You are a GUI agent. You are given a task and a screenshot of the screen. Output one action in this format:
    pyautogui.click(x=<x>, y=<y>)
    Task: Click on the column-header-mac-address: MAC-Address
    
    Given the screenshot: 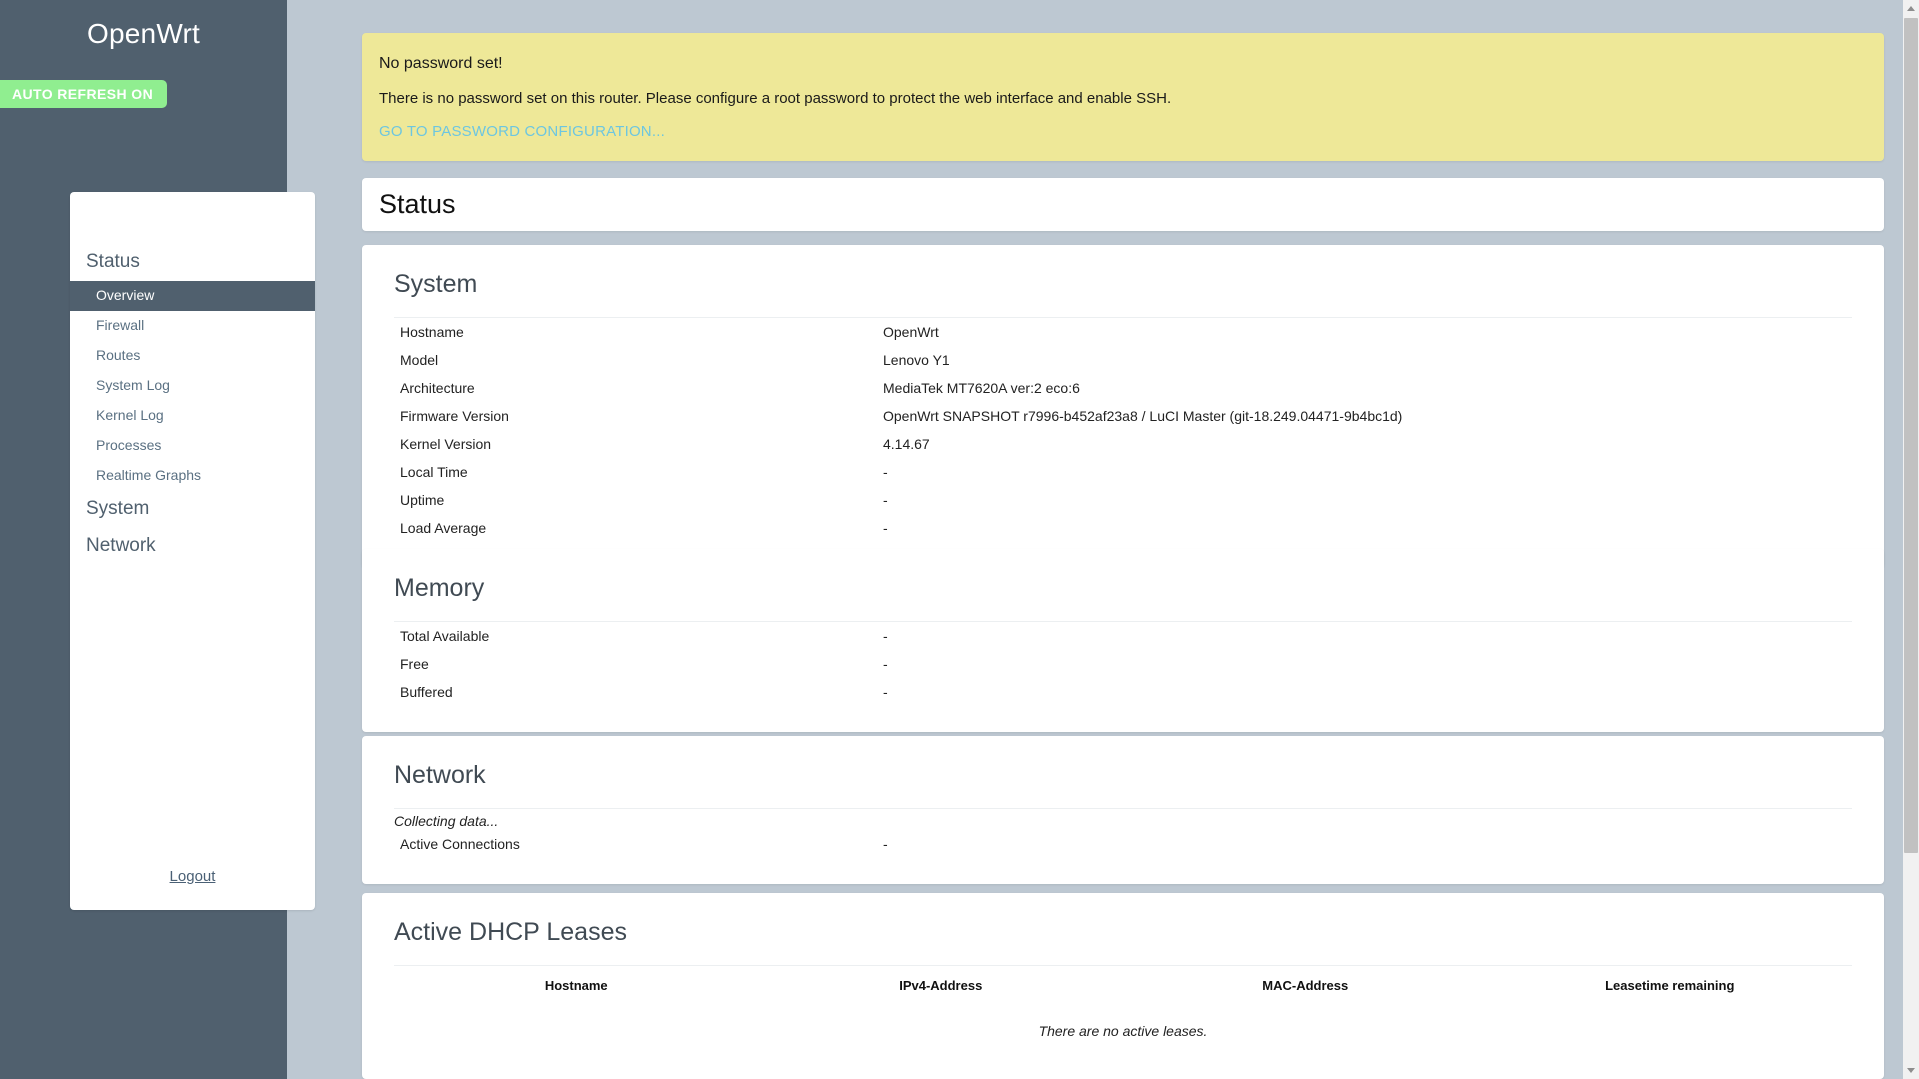 What is the action you would take?
    pyautogui.click(x=1305, y=985)
    